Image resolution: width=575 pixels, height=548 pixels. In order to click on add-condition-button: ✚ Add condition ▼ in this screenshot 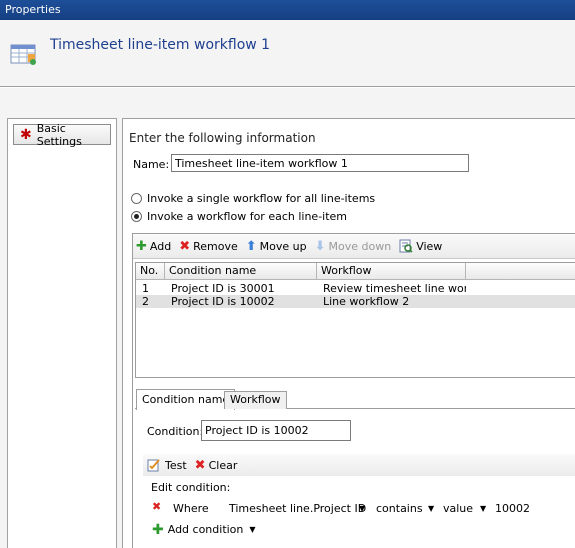, I will do `click(204, 529)`.